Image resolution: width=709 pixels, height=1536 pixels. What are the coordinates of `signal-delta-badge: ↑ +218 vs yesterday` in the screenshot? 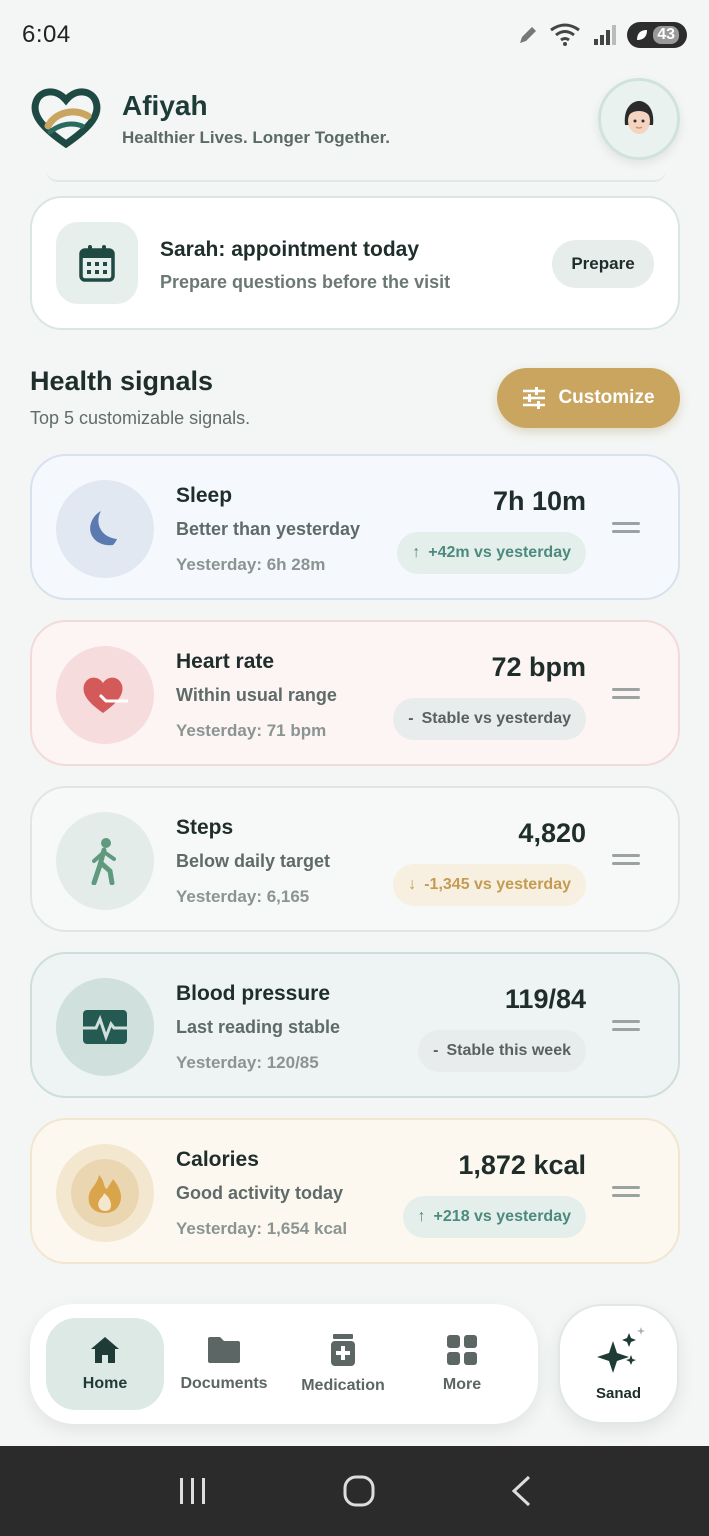 It's located at (494, 1217).